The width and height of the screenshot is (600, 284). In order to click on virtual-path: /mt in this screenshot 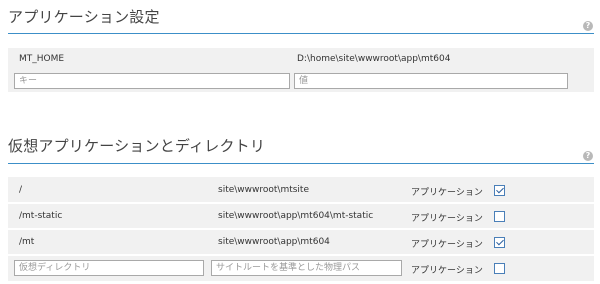, I will do `click(27, 242)`.